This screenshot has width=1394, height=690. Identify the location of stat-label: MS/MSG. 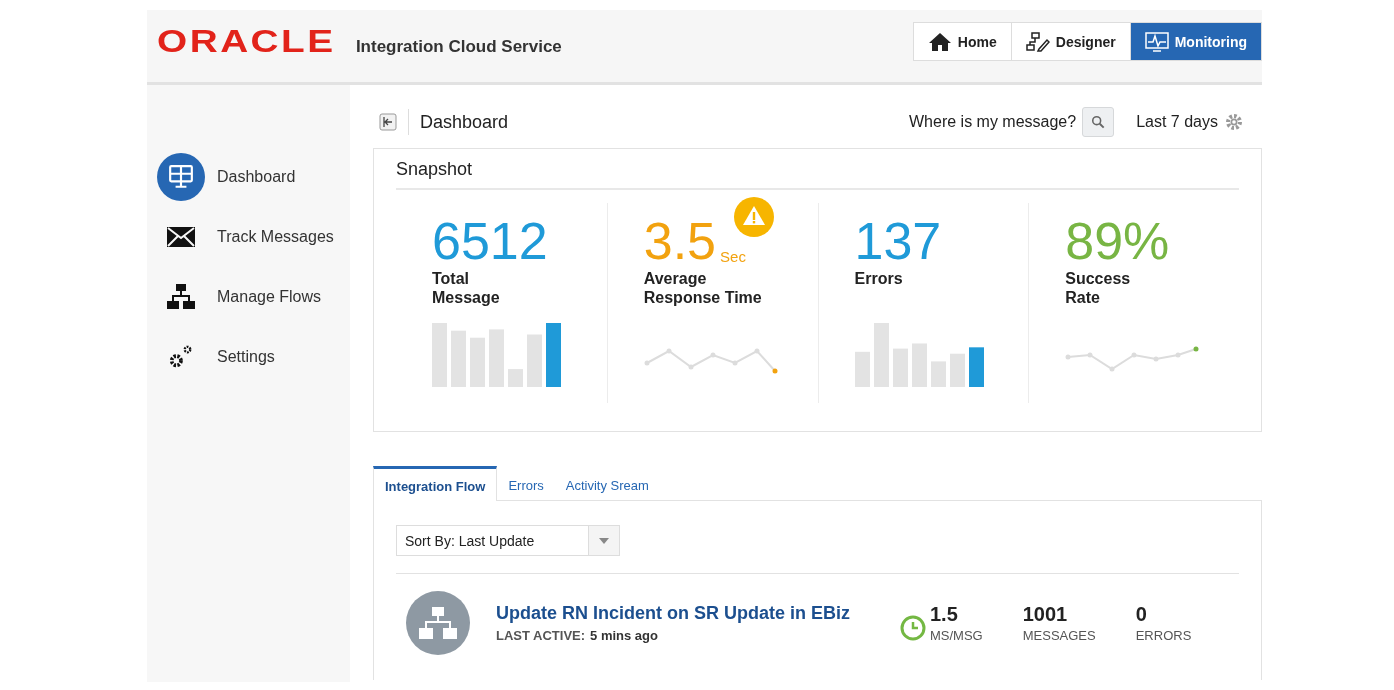
(956, 635).